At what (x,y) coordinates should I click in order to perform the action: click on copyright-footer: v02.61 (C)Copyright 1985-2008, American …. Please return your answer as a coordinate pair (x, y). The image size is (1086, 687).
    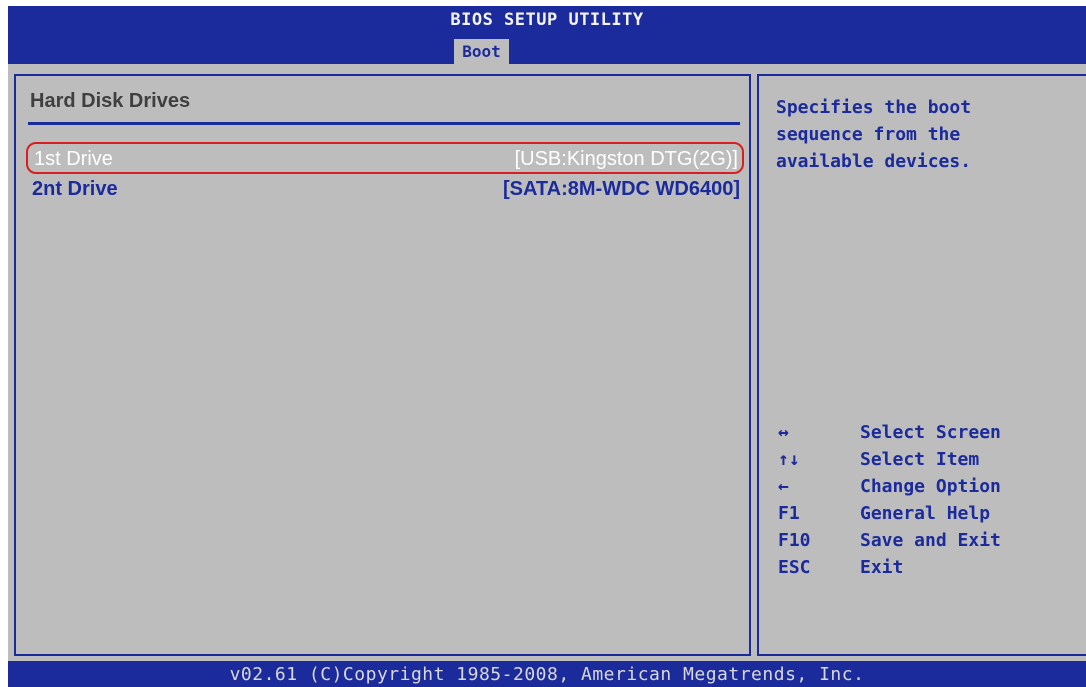
    Looking at the image, I should click on (547, 674).